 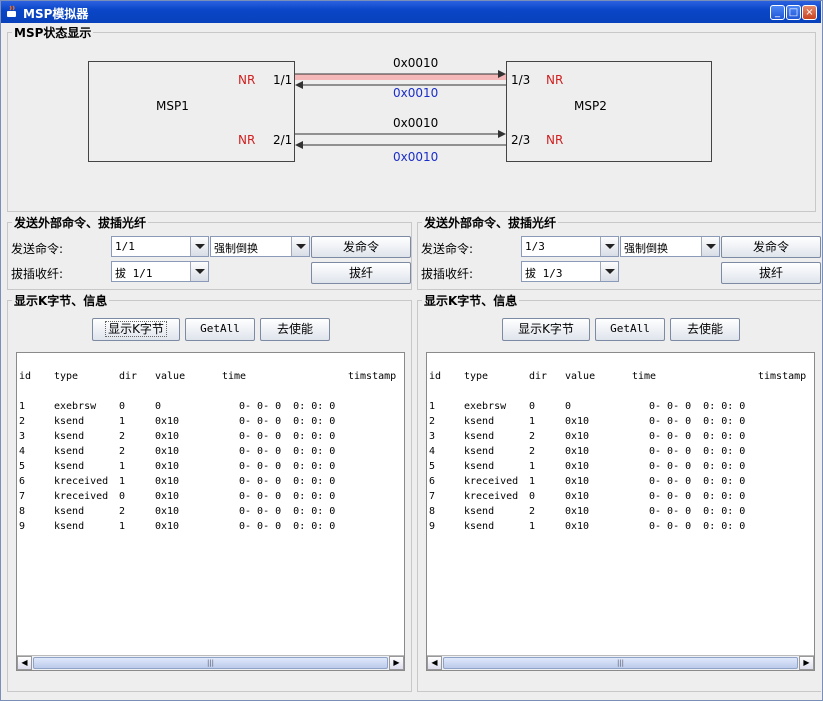 What do you see at coordinates (570, 271) in the screenshot?
I see `right-plug-select: 拔 1/3` at bounding box center [570, 271].